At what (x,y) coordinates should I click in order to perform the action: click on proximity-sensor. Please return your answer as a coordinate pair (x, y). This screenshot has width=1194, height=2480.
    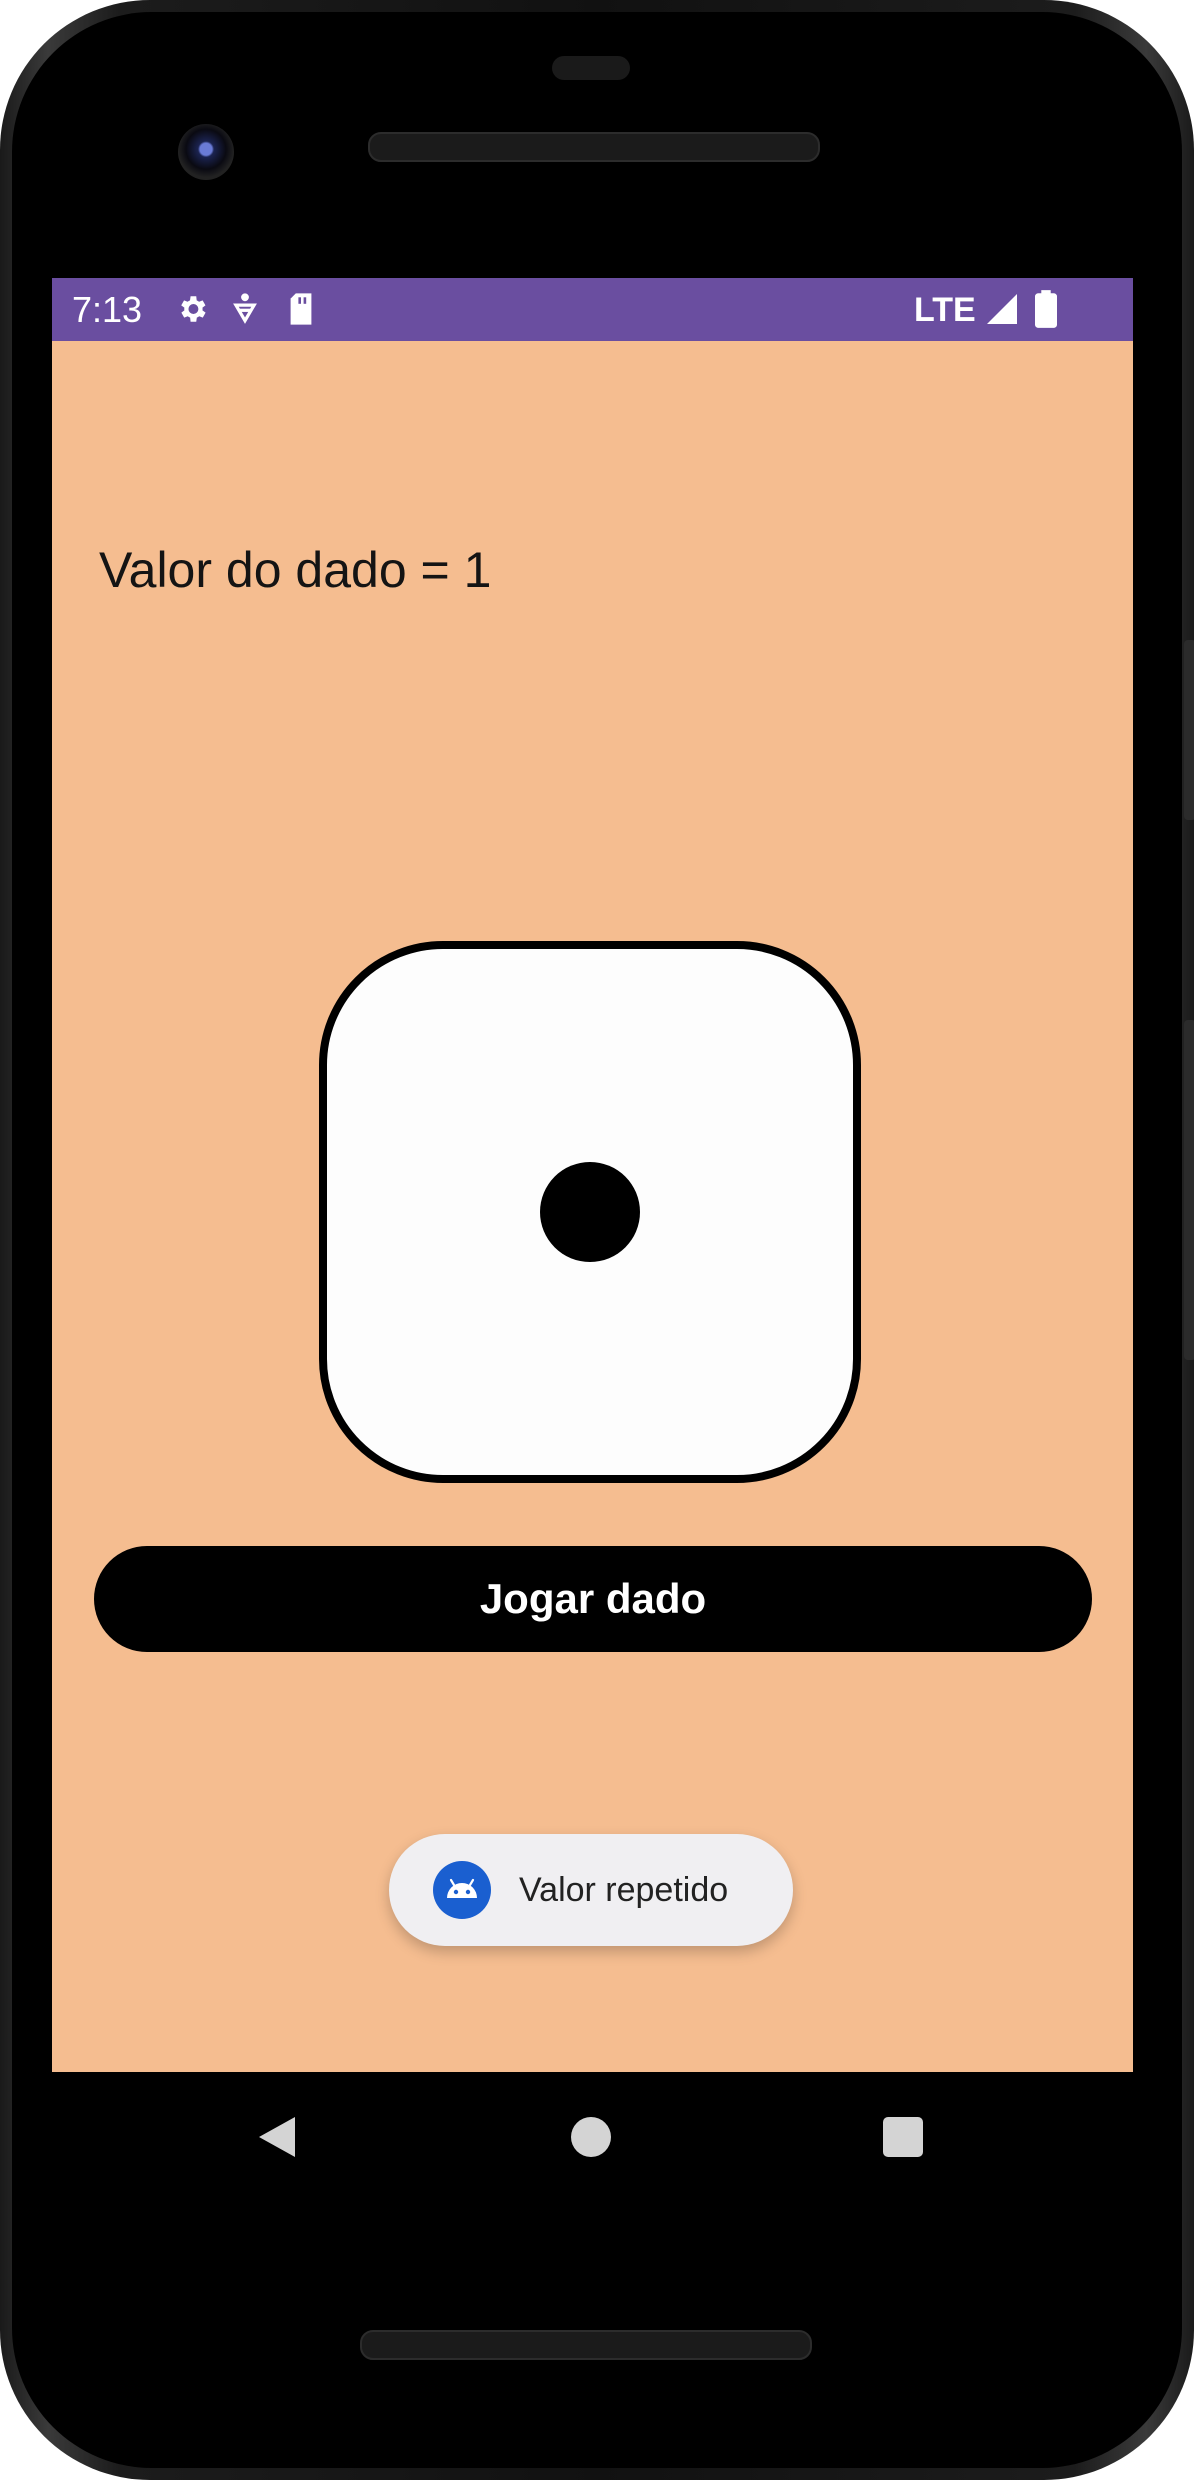
    Looking at the image, I should click on (591, 68).